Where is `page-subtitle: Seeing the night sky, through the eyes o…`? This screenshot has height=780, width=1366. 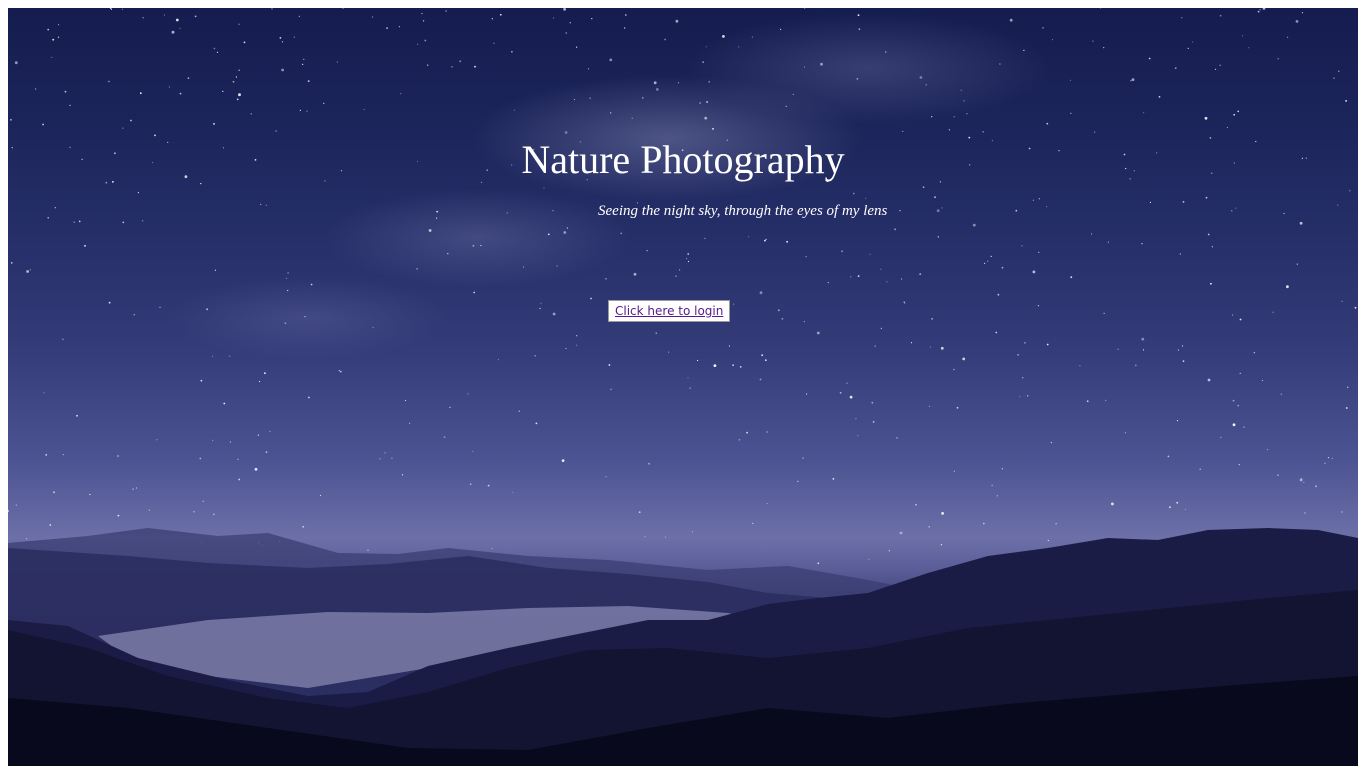 page-subtitle: Seeing the night sky, through the eyes o… is located at coordinates (743, 211).